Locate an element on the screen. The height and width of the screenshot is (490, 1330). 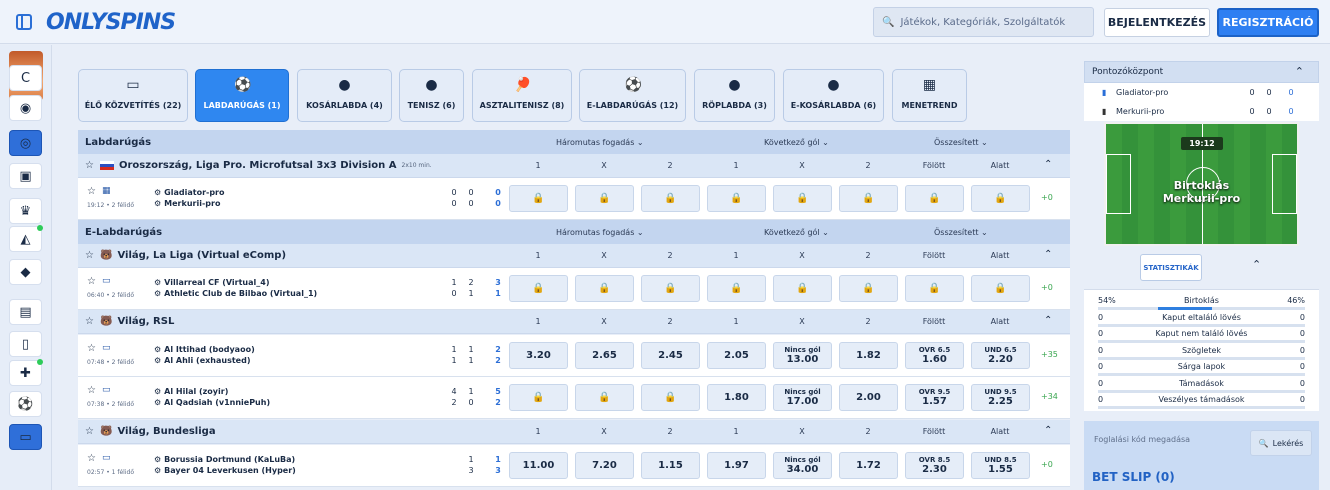
tab-8: ▦ MENETREND is located at coordinates (929, 95).